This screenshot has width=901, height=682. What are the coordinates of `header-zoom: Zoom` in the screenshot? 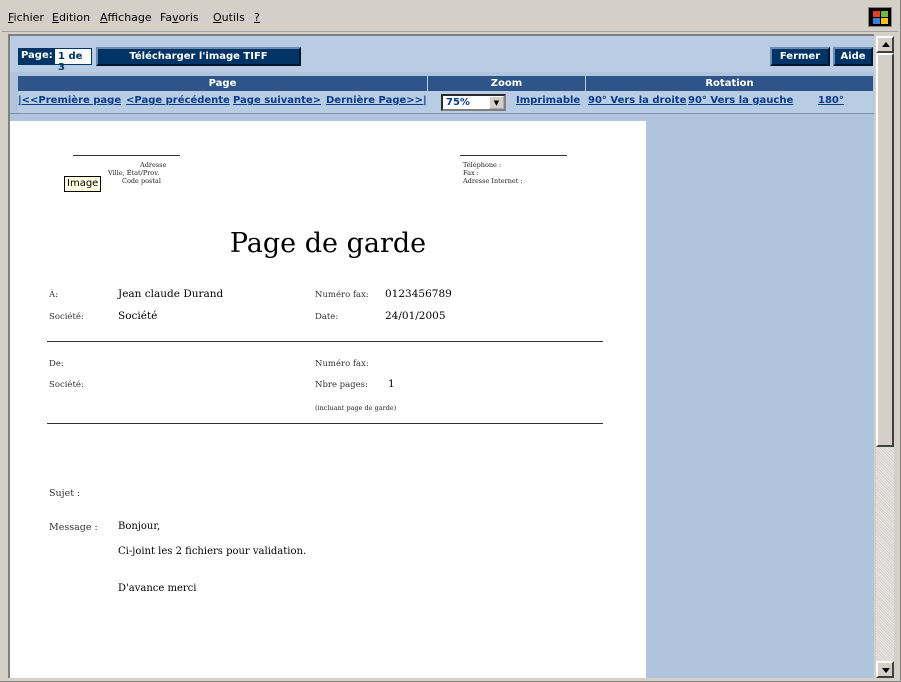 It's located at (507, 83).